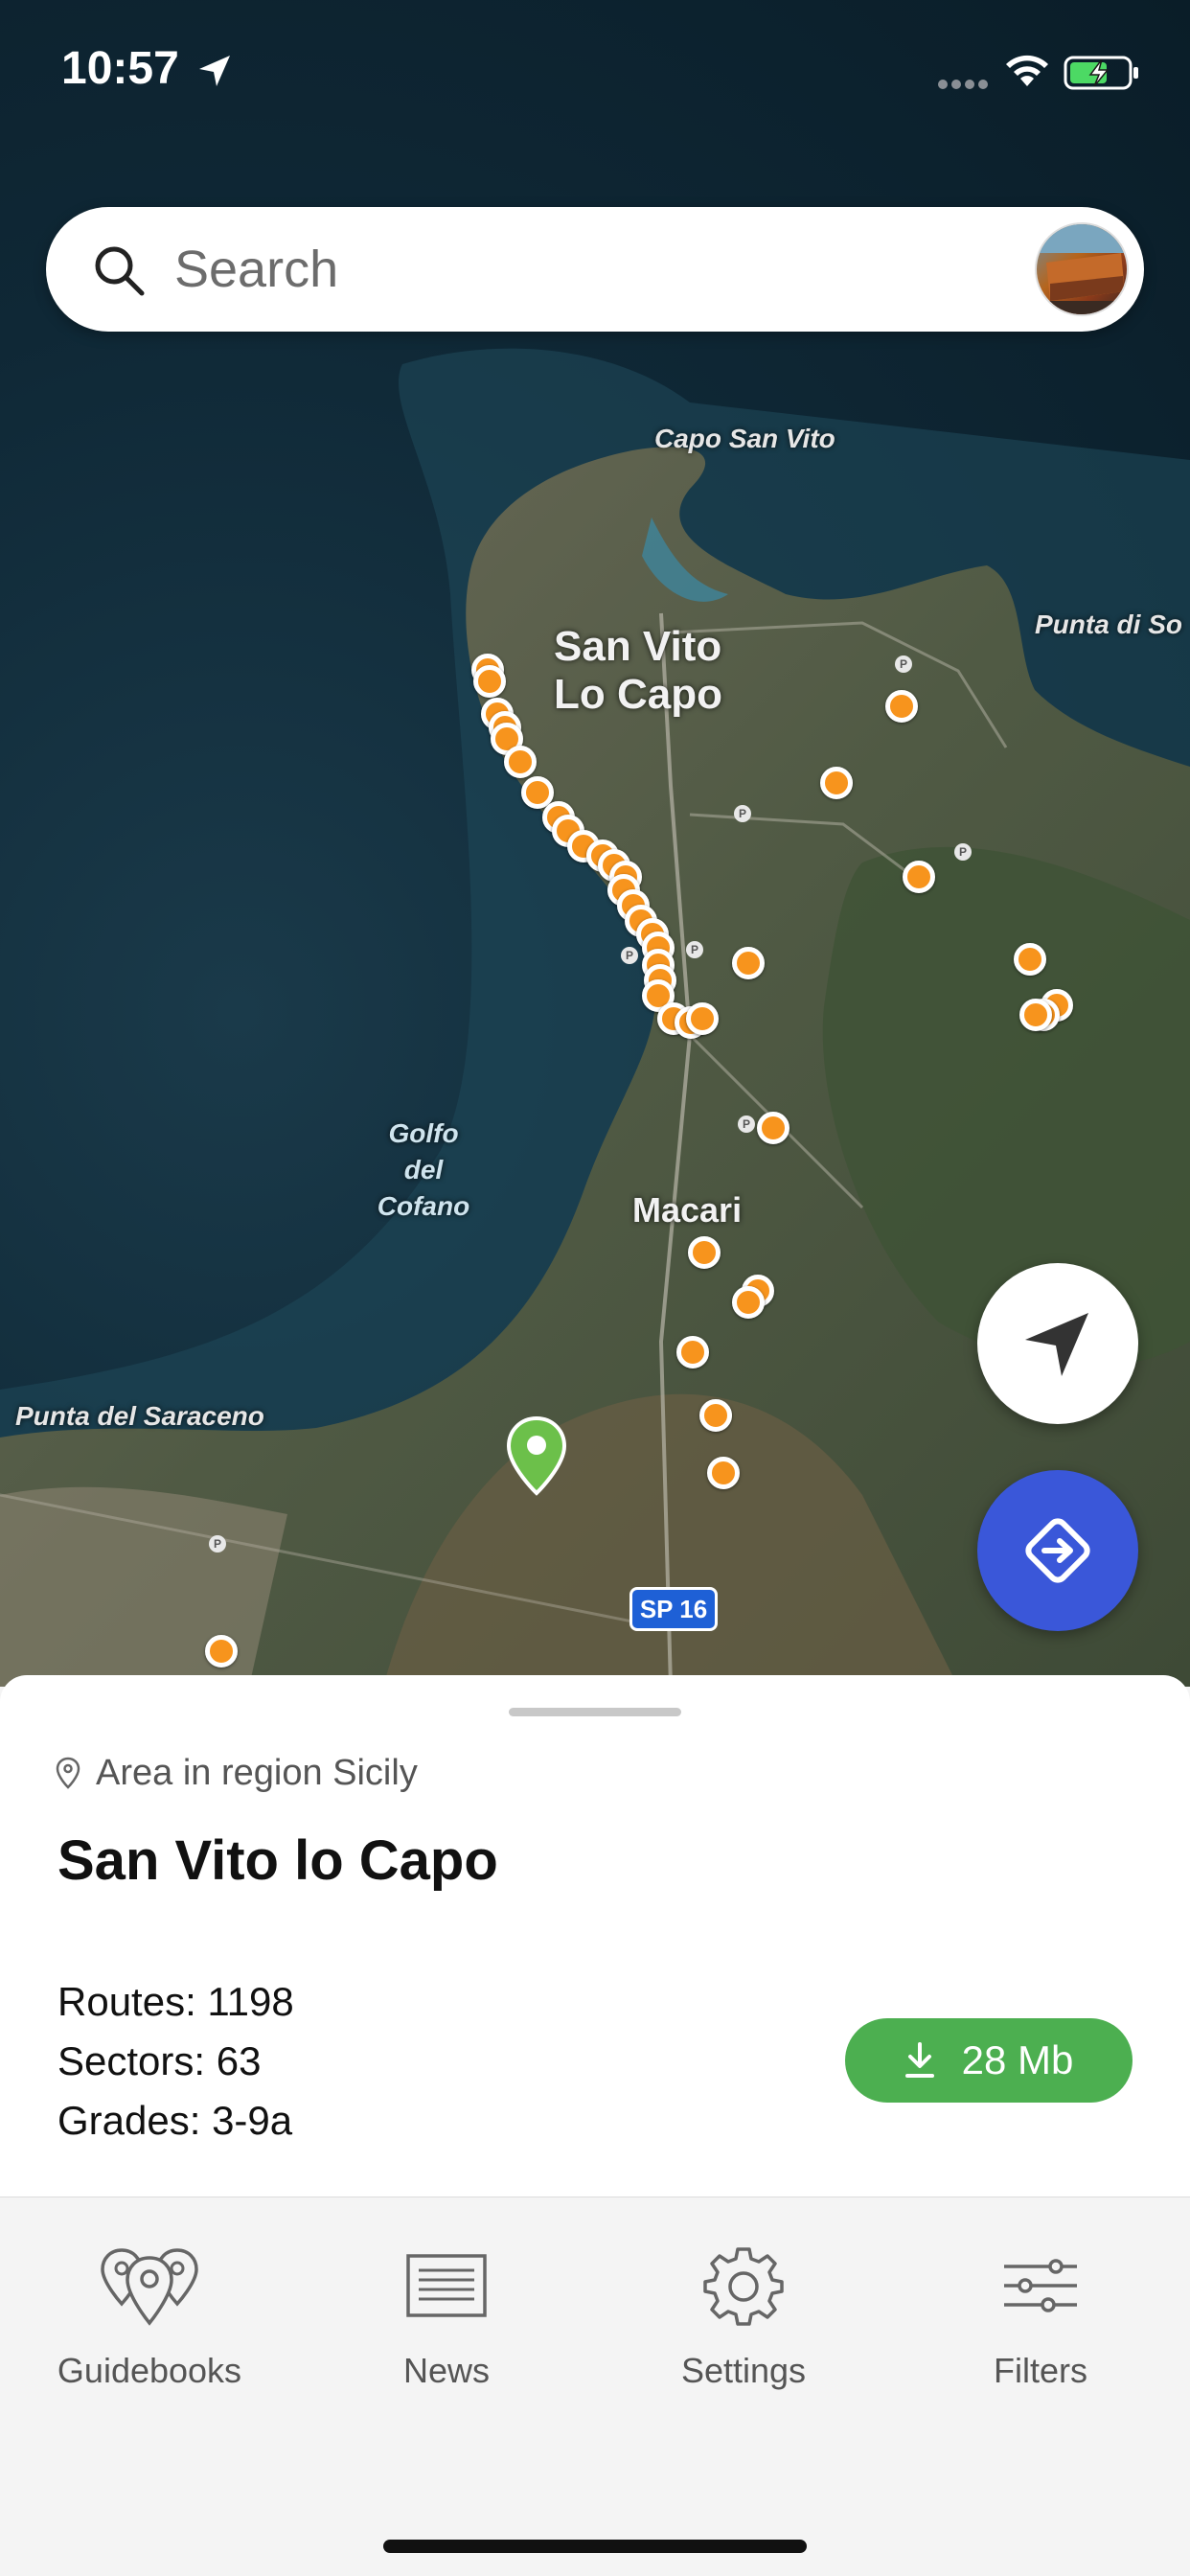  Describe the element at coordinates (595, 2546) in the screenshot. I see `home-indicator` at that location.